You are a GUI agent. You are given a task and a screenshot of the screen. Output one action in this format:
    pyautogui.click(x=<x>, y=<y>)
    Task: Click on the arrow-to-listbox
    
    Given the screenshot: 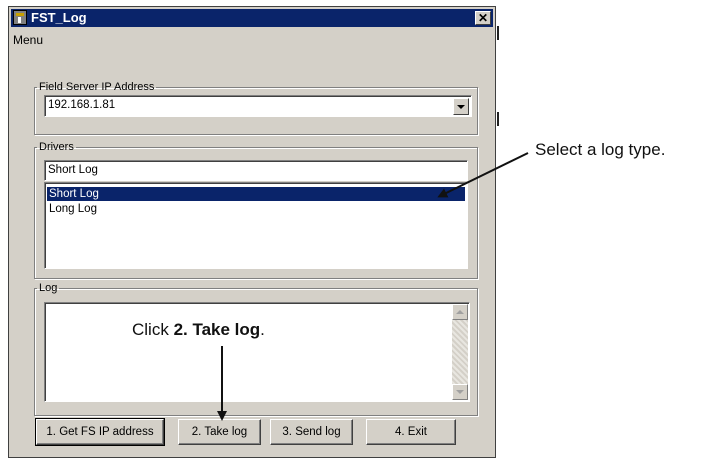 What is the action you would take?
    pyautogui.click(x=483, y=175)
    